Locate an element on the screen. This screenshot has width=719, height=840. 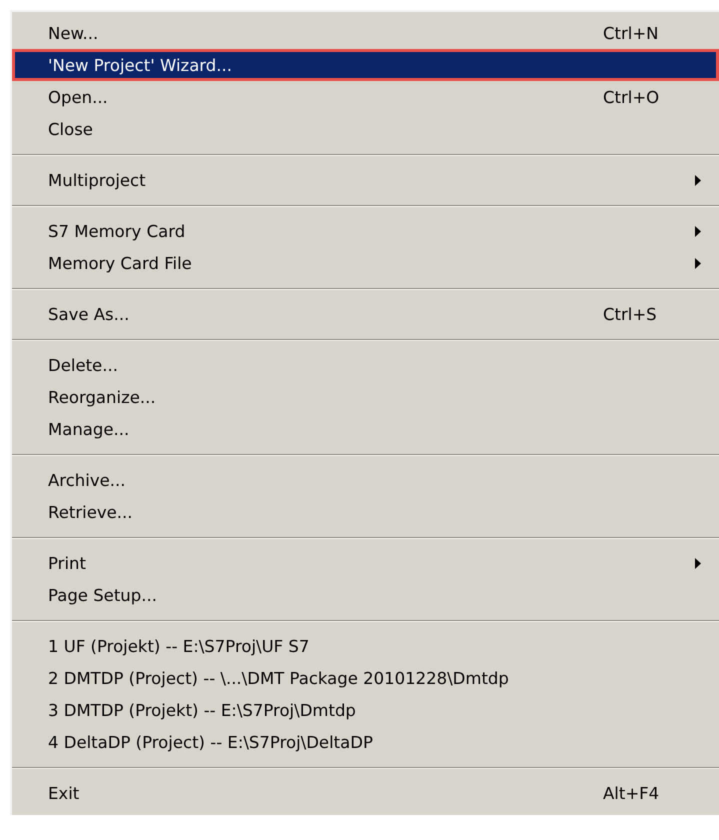
menu-item: Exit Alt+F4 is located at coordinates (365, 793).